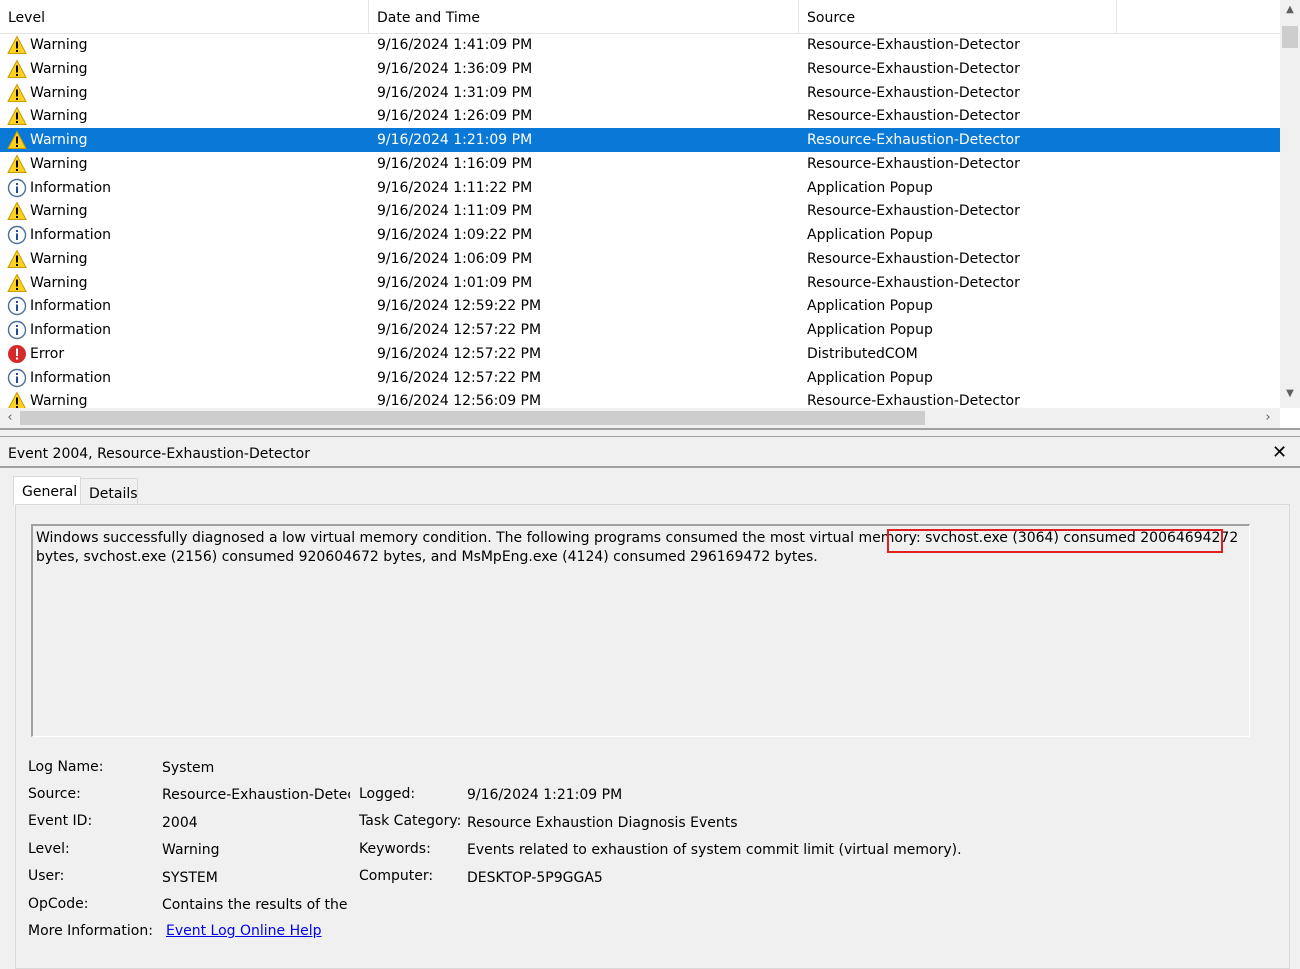 The height and width of the screenshot is (969, 1300). Describe the element at coordinates (455, 68) in the screenshot. I see `event-date: 9/16/2024 1:36:09 PM` at that location.